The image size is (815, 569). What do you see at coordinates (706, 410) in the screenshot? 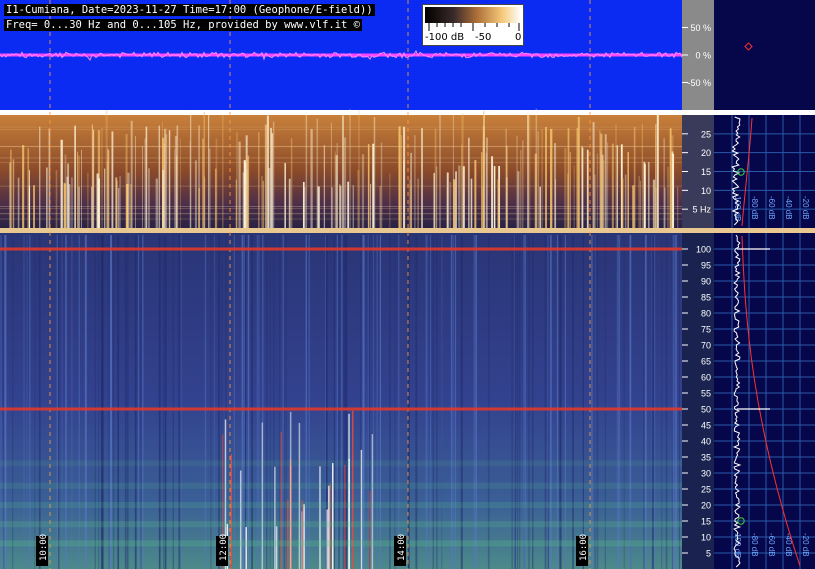
I see `tick-label: 50` at bounding box center [706, 410].